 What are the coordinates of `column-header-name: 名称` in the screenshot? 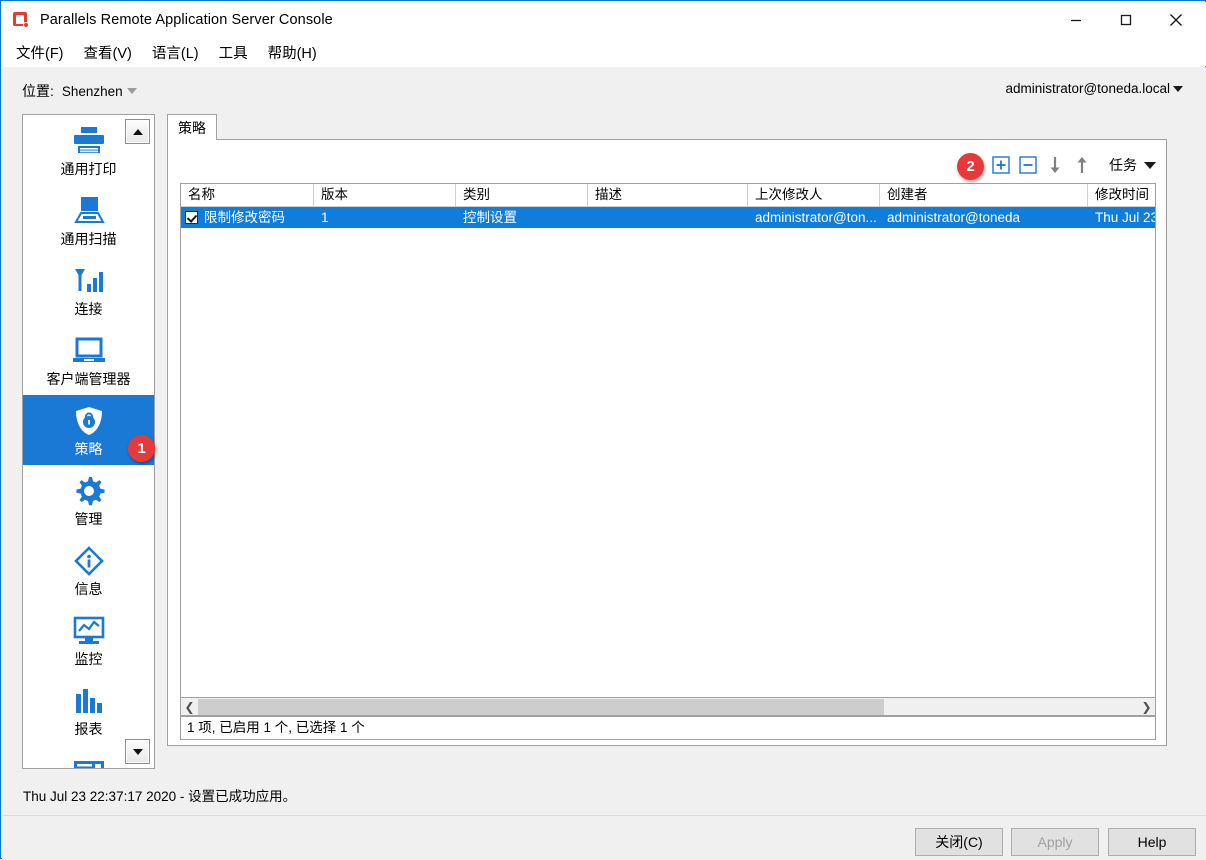 It's located at (247, 195).